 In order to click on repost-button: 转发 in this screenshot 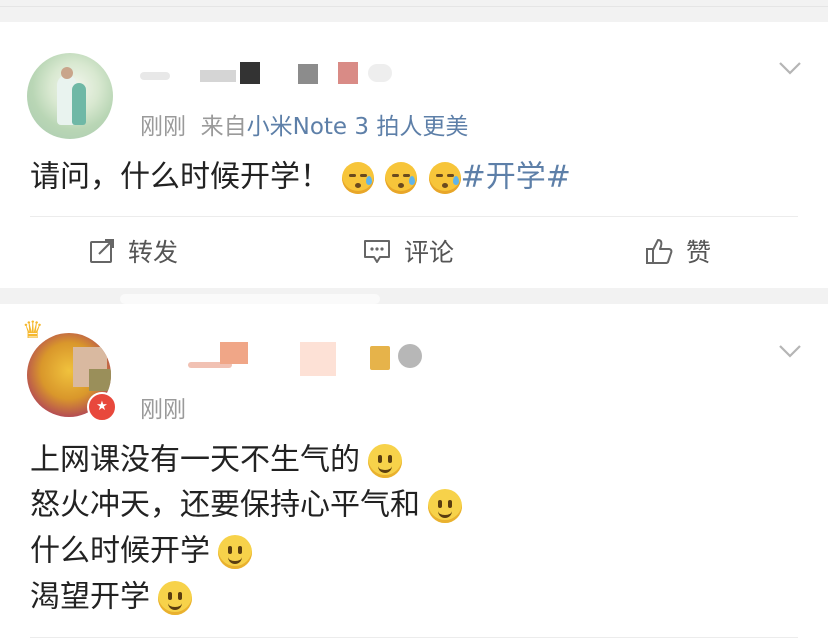, I will do `click(133, 251)`.